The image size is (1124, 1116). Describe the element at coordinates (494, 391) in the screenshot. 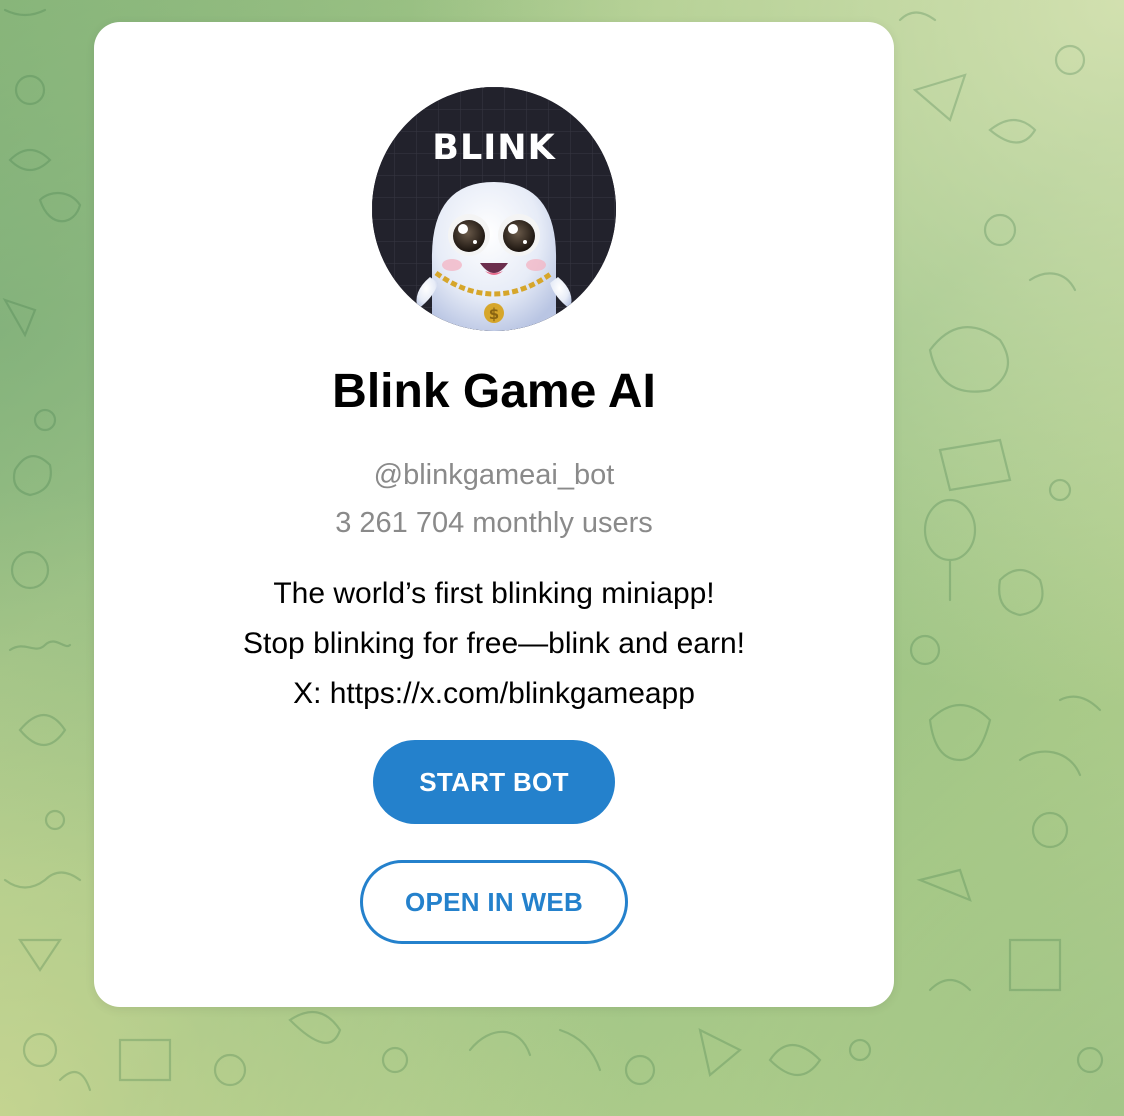

I see `bot-name: Blink Game AI` at that location.